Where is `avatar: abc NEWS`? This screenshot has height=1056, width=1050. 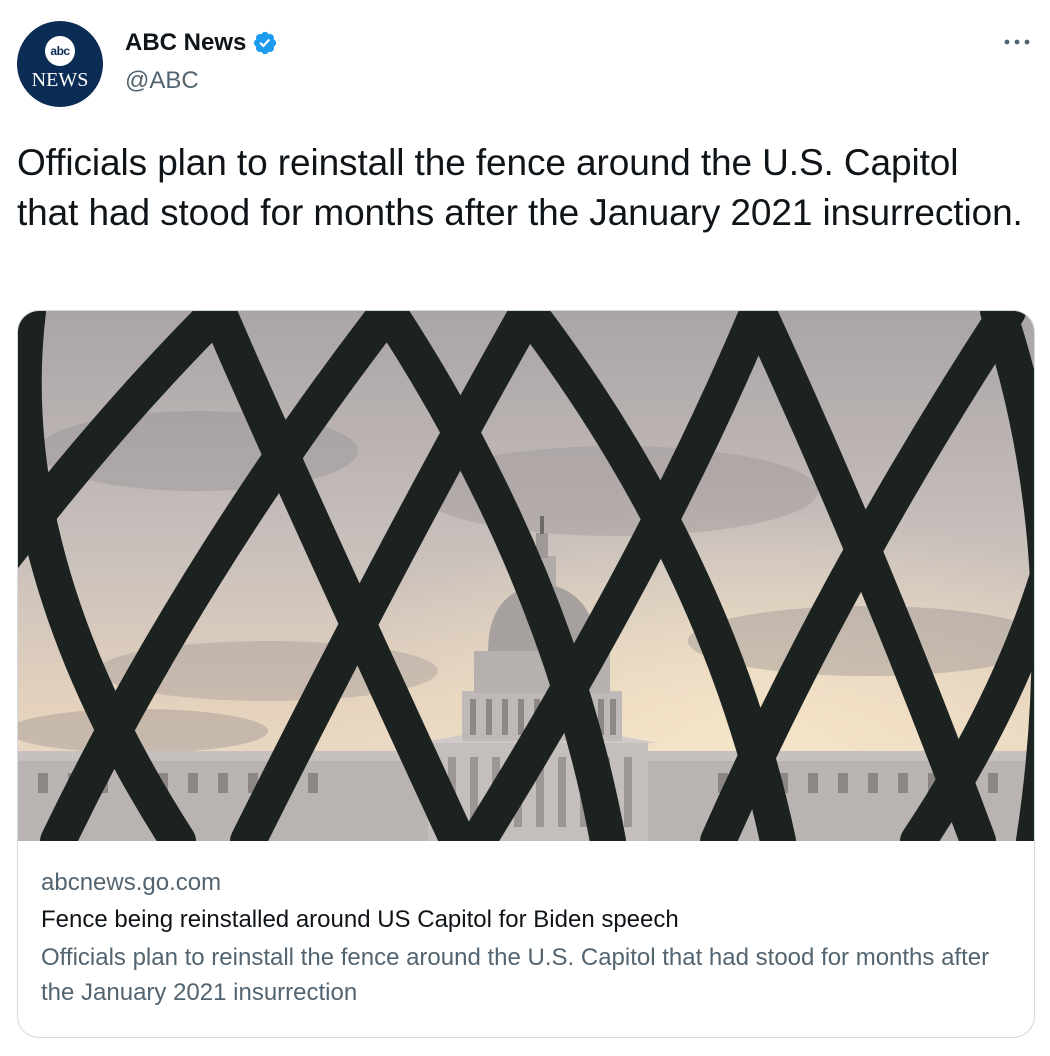
avatar: abc NEWS is located at coordinates (60, 64).